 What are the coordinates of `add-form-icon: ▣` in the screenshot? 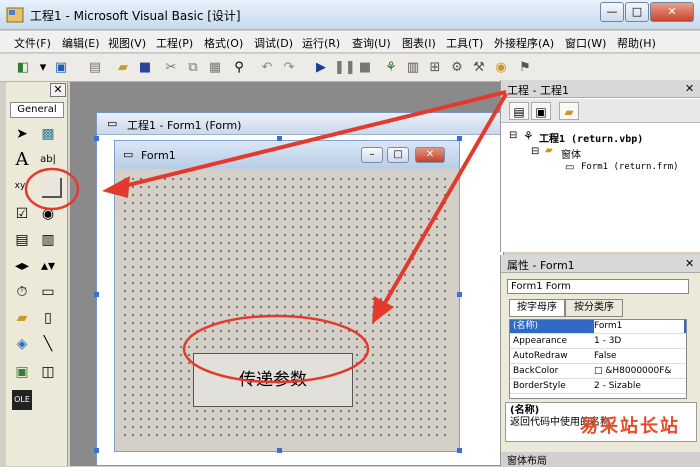 It's located at (61, 68).